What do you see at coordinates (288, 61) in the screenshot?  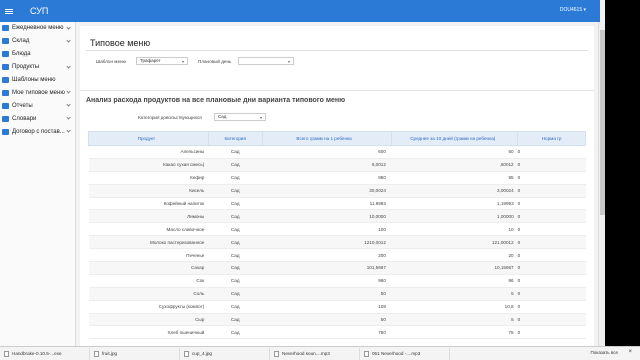 I see `chevron-down-icon: ▾` at bounding box center [288, 61].